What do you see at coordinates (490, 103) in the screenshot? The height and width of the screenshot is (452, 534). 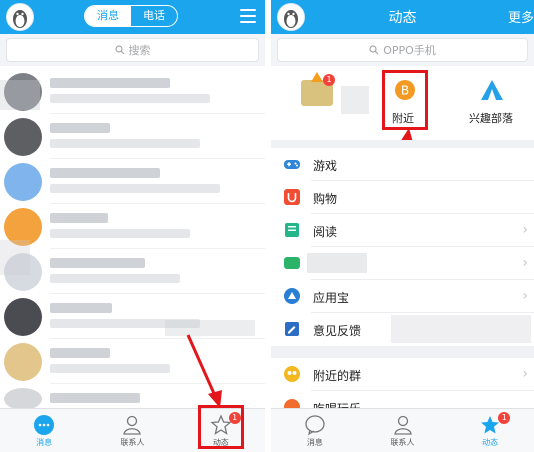 I see `feature-interest-tribe: 兴趣部落` at bounding box center [490, 103].